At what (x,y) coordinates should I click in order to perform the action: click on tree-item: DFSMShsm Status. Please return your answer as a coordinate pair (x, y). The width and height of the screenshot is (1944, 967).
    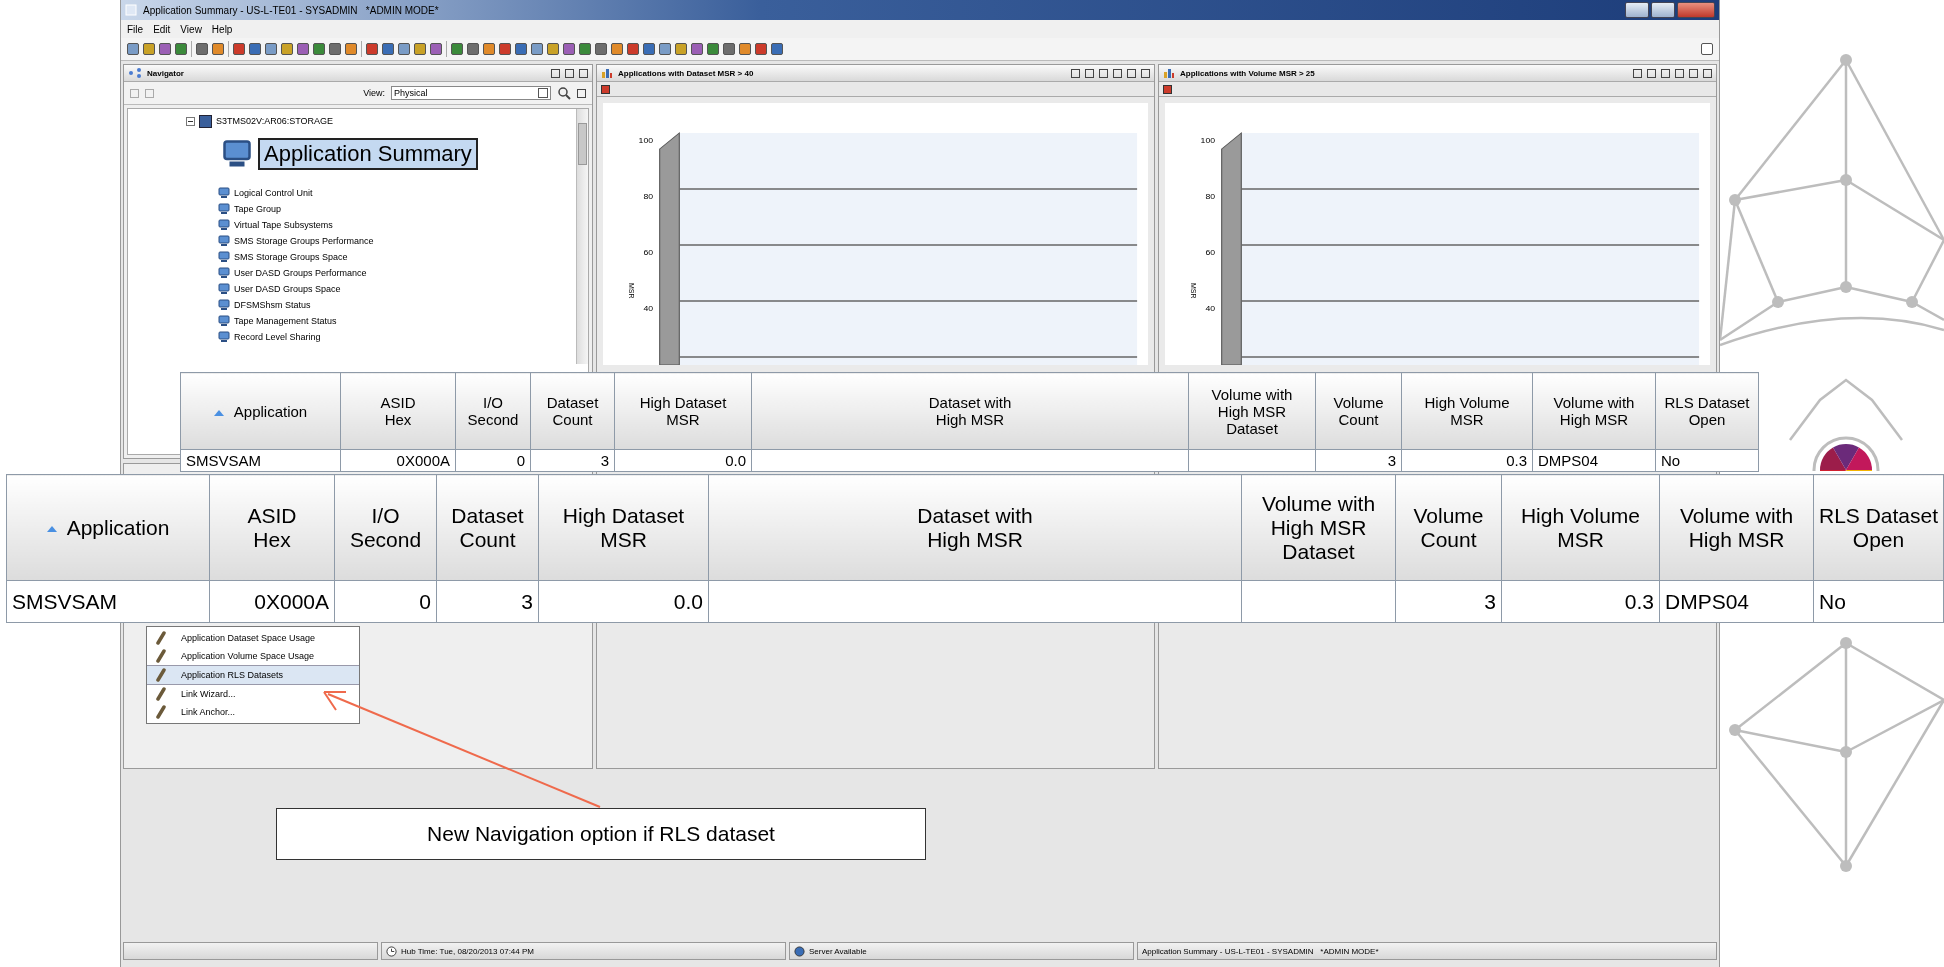
    Looking at the image, I should click on (272, 305).